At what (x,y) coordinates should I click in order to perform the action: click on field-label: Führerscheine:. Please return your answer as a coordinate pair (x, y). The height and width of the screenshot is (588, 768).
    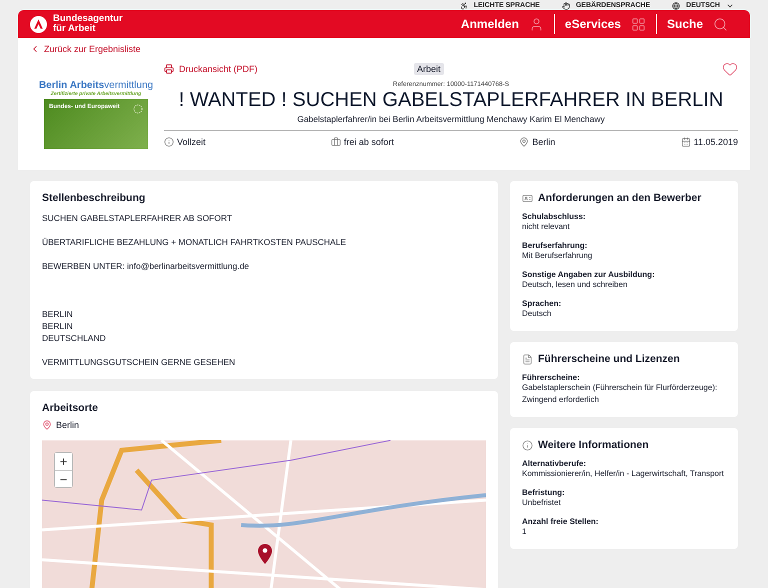
    Looking at the image, I should click on (551, 377).